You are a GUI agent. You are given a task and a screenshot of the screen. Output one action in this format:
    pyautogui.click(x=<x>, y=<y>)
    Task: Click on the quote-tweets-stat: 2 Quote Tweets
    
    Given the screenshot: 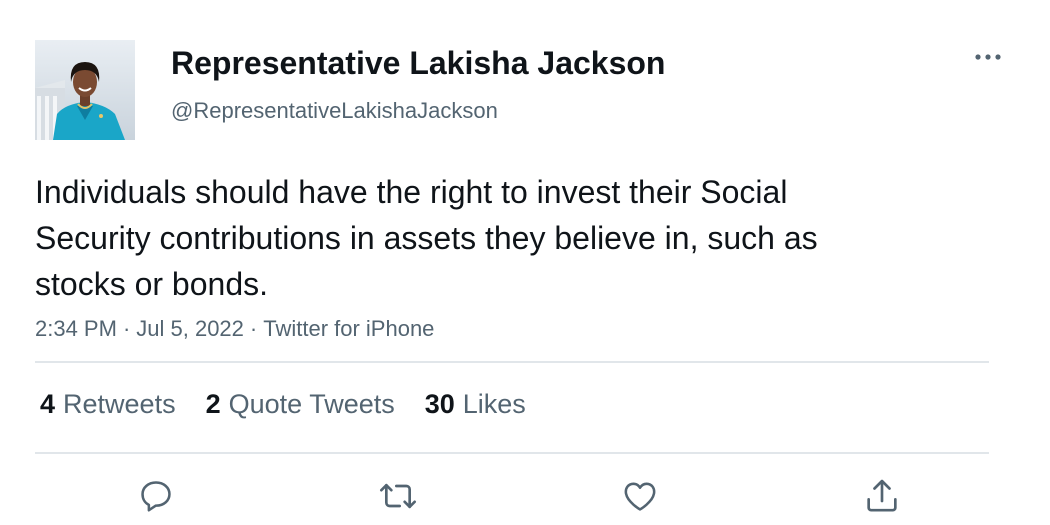 What is the action you would take?
    pyautogui.click(x=300, y=404)
    